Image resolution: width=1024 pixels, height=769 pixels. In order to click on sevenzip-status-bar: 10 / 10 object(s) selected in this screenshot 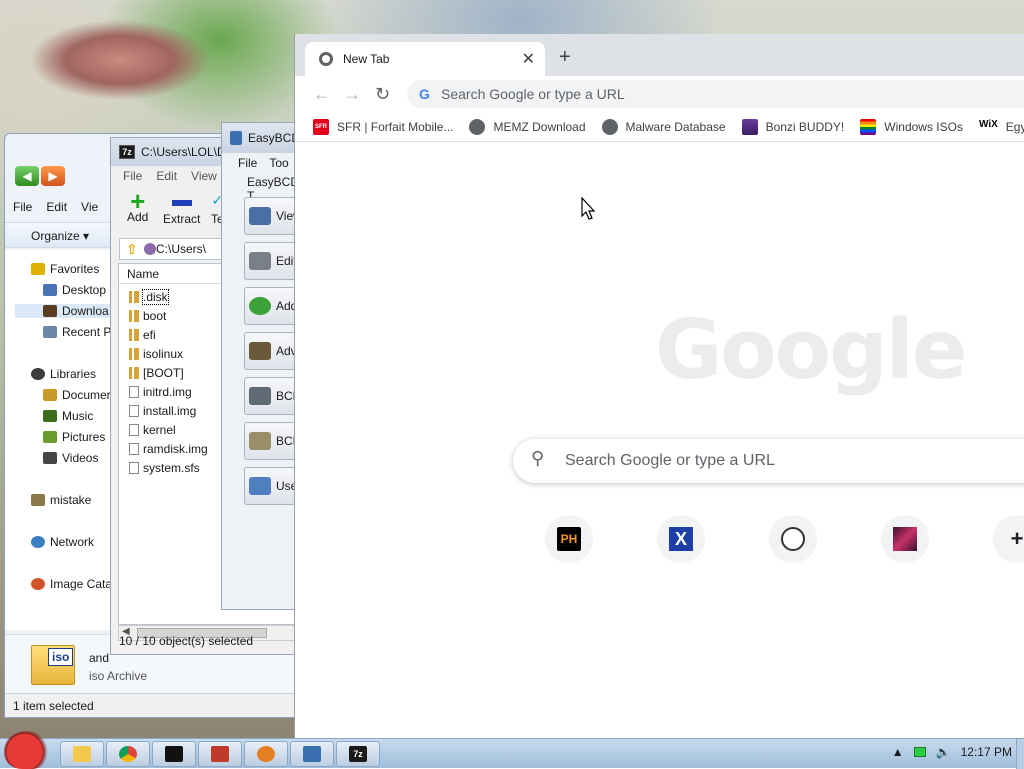, I will do `click(186, 641)`.